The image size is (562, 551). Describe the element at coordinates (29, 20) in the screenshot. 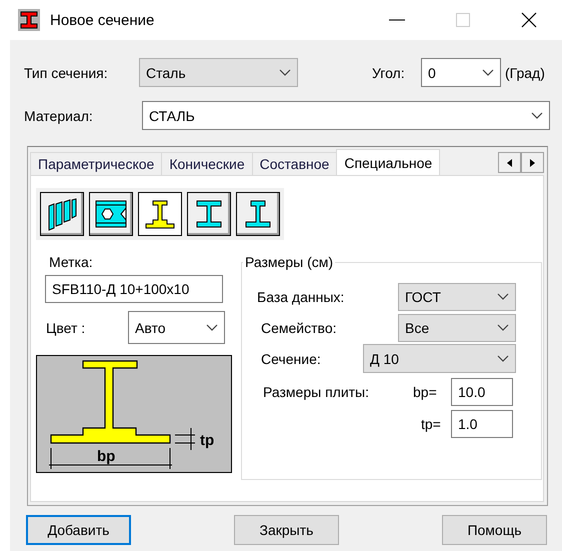

I see `i-beam-icon` at that location.